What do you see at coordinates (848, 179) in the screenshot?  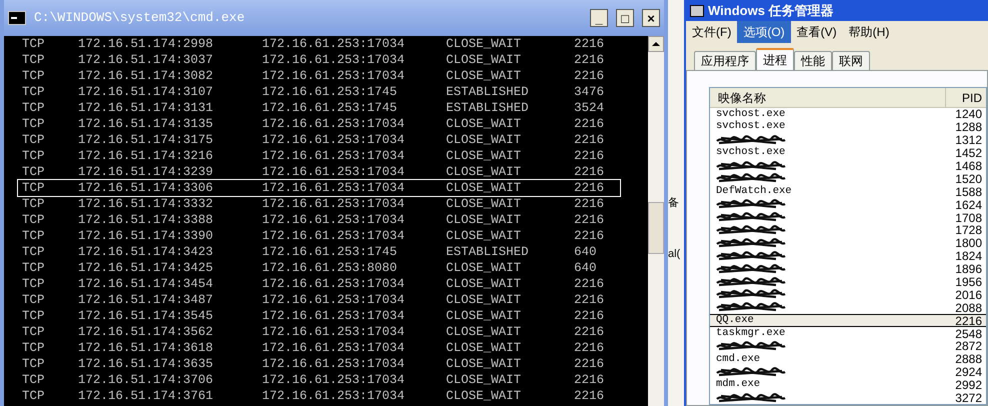 I see `process-row: 1520` at bounding box center [848, 179].